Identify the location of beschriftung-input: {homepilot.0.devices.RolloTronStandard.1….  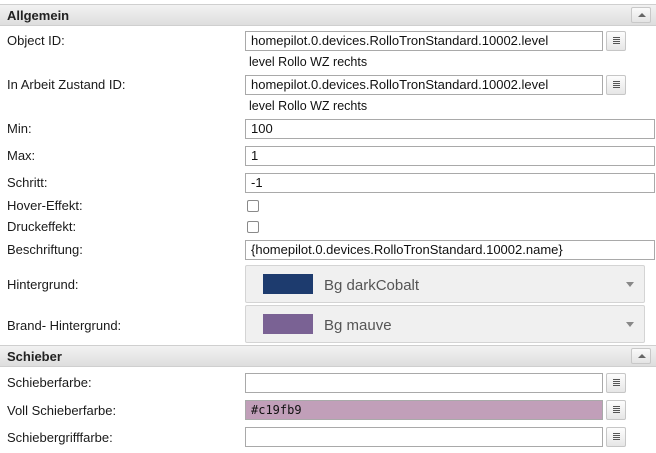
(450, 250).